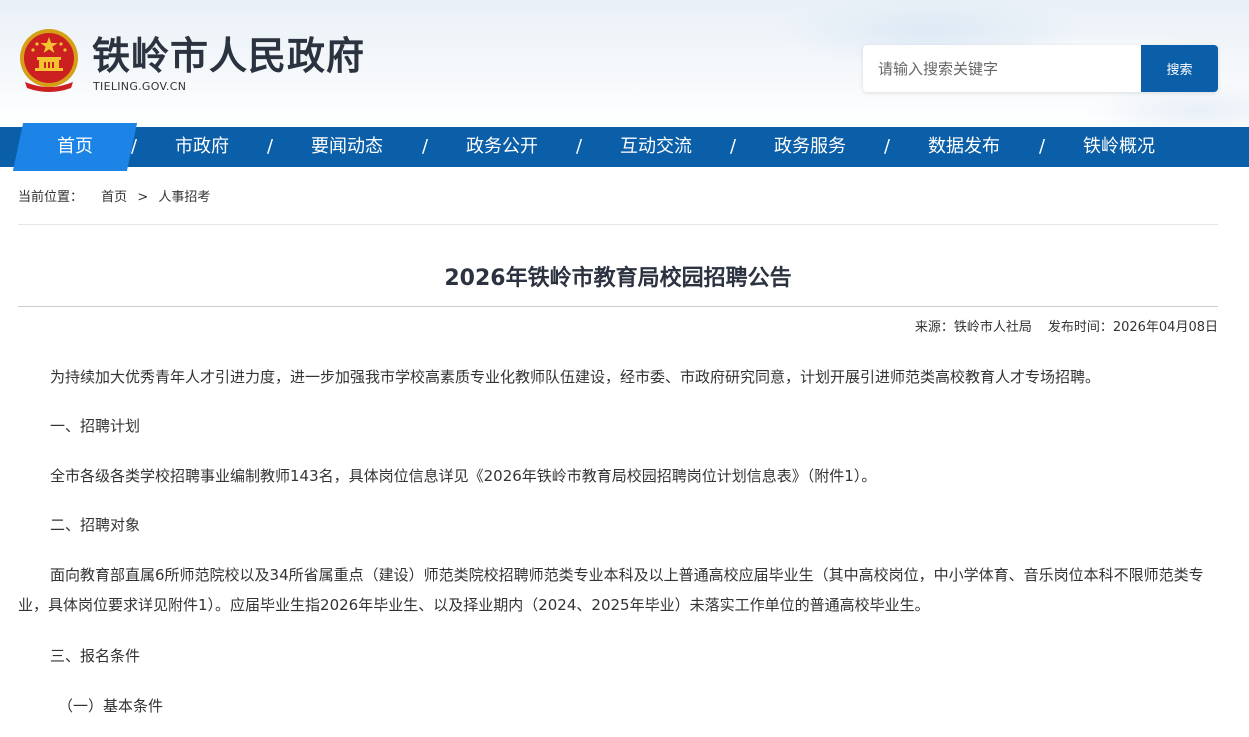  What do you see at coordinates (1002, 68) in the screenshot?
I see `search-input` at bounding box center [1002, 68].